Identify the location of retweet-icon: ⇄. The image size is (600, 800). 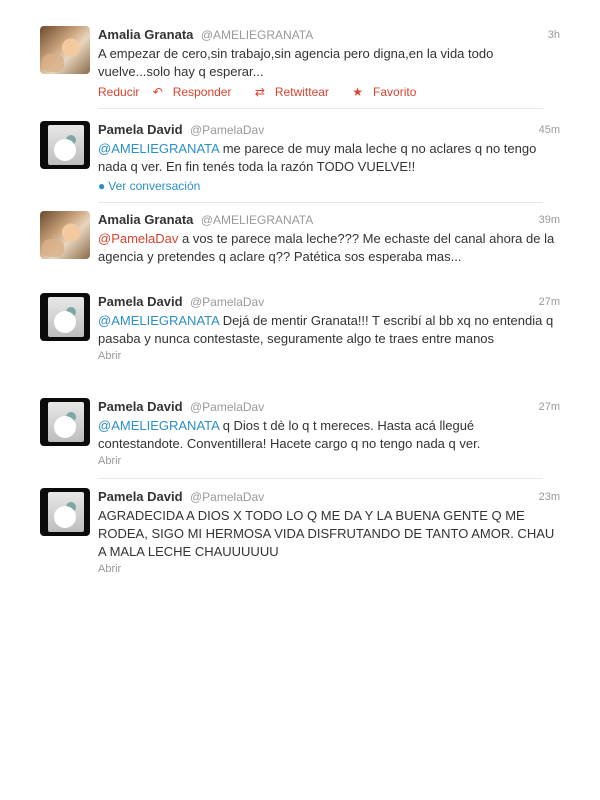
(259, 92).